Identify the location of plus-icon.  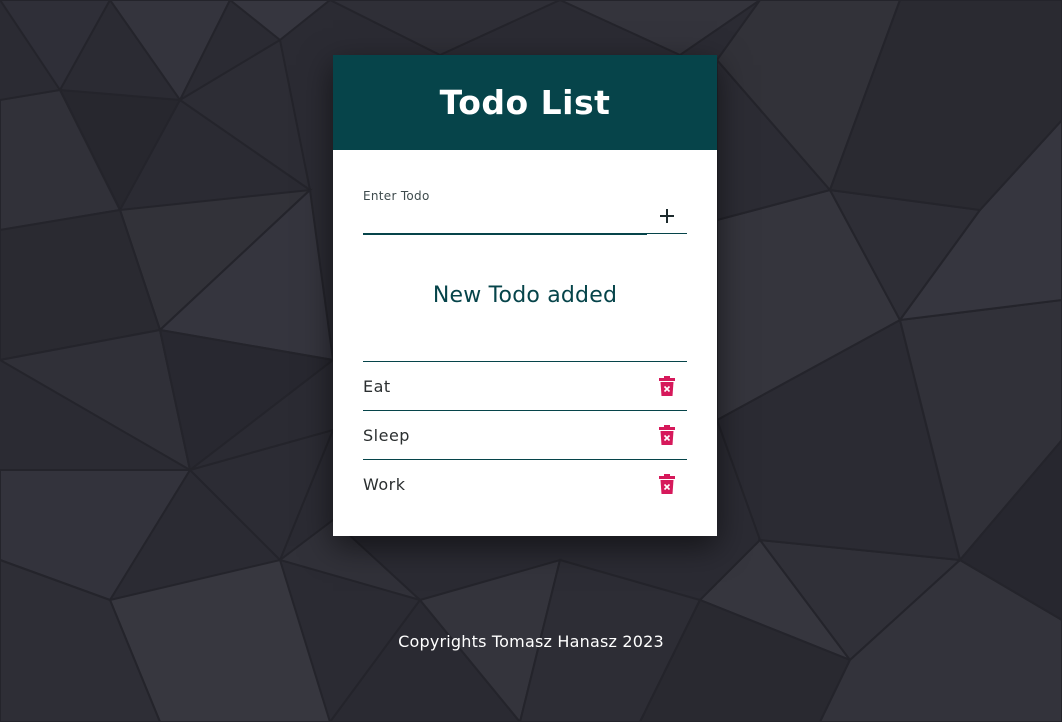
(667, 216).